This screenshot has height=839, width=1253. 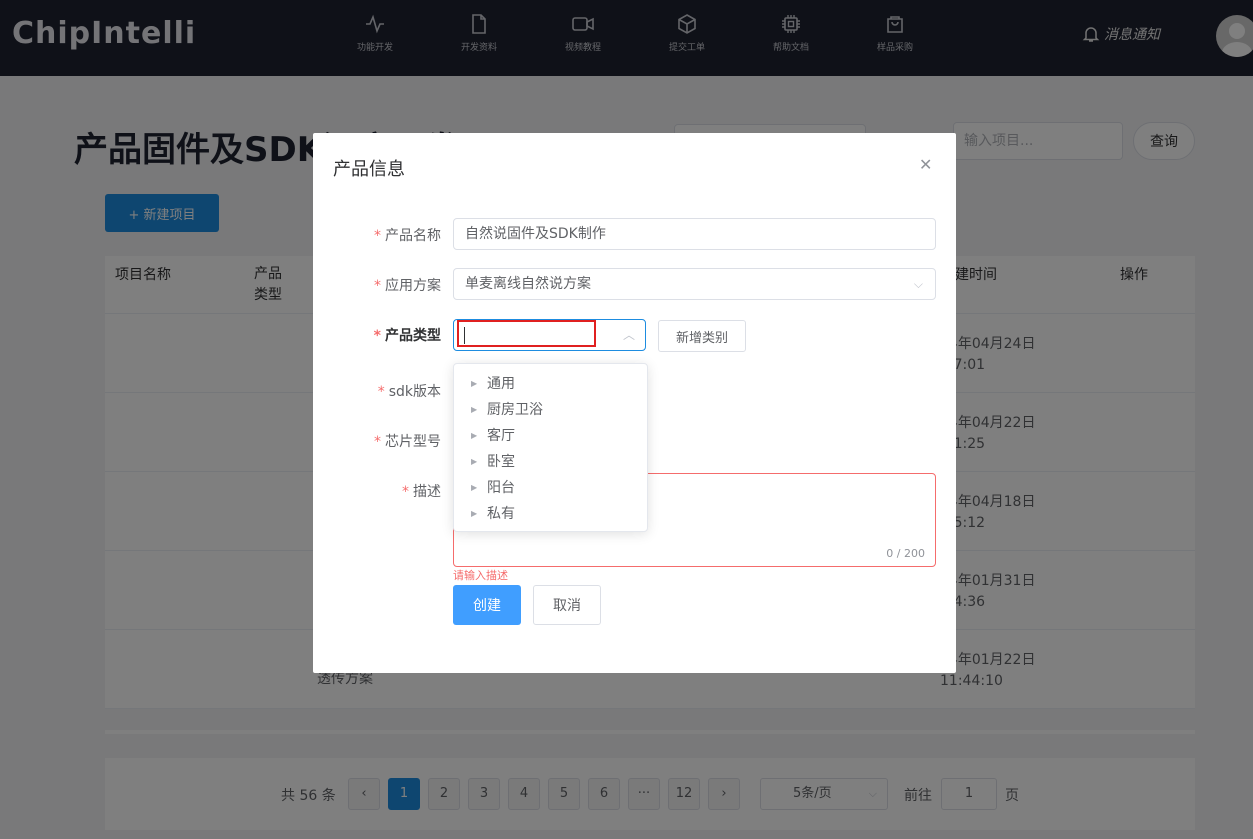 What do you see at coordinates (918, 284) in the screenshot?
I see `chevron-down-icon: ⌵` at bounding box center [918, 284].